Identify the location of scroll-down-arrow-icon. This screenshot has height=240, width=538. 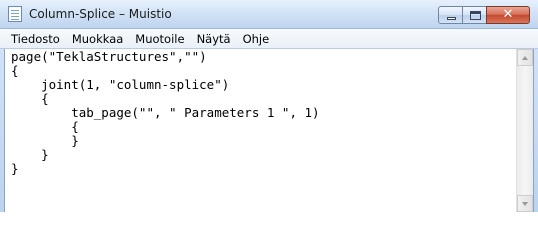
(525, 203).